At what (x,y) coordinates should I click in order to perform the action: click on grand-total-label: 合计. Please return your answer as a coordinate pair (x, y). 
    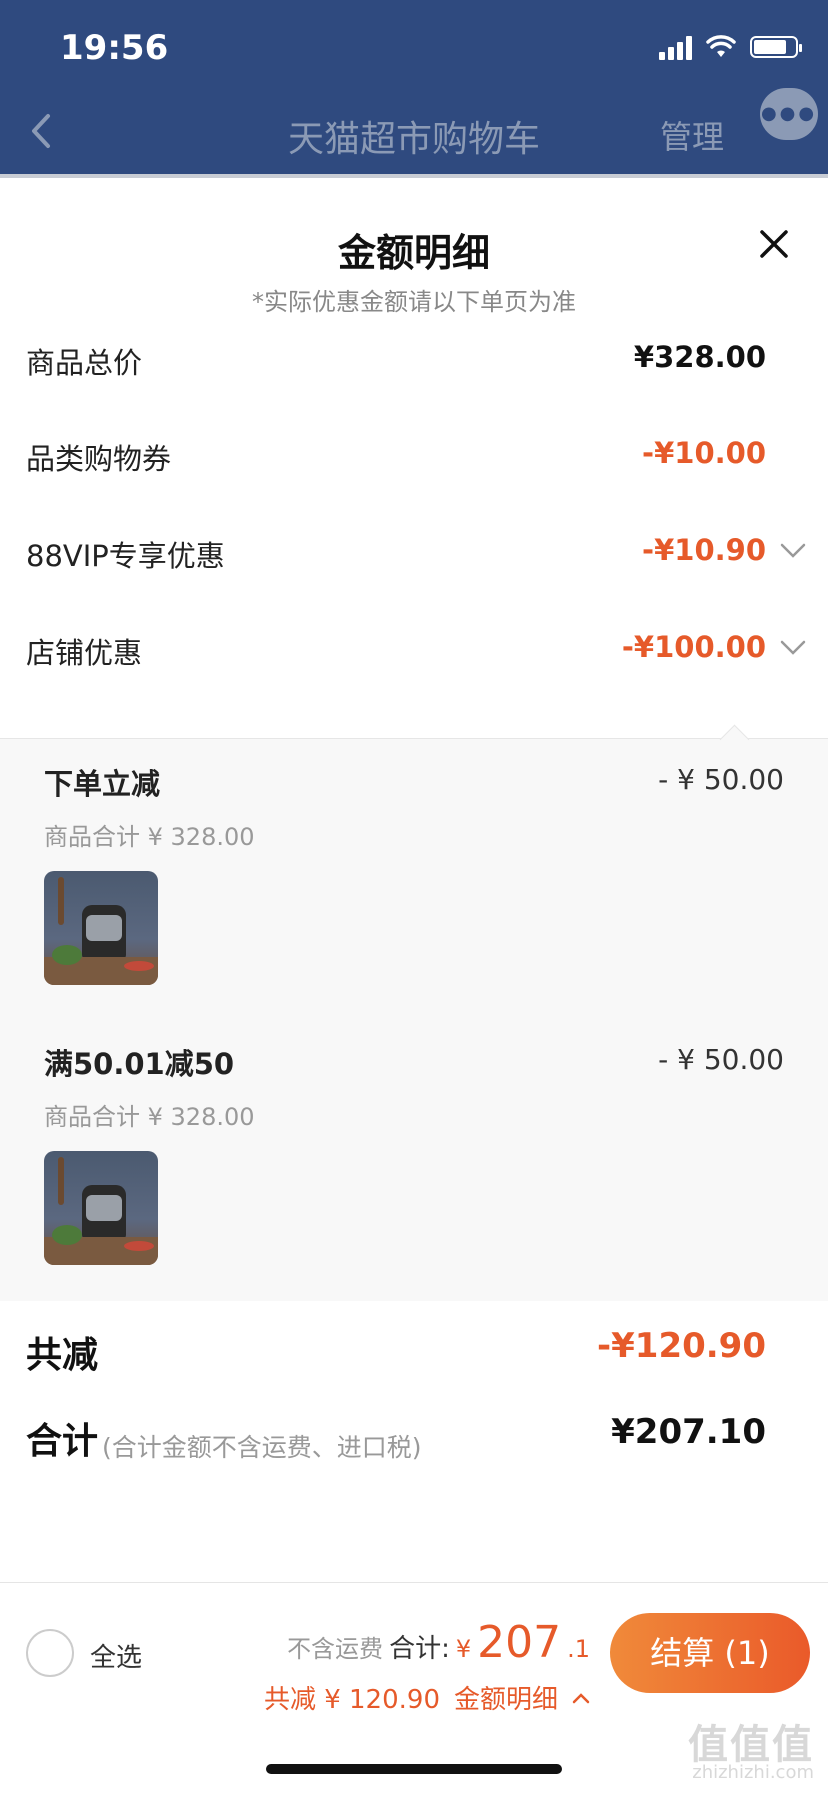
    Looking at the image, I should click on (62, 1441).